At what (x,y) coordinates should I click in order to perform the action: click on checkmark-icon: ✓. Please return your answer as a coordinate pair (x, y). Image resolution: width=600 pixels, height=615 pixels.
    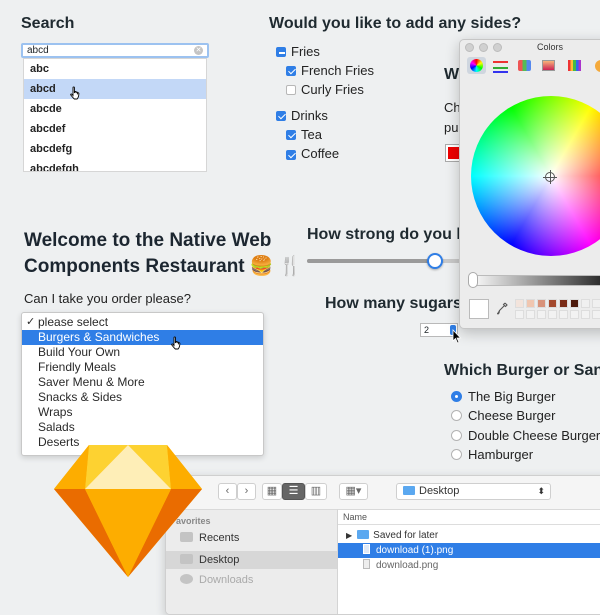
    Looking at the image, I should click on (31, 322).